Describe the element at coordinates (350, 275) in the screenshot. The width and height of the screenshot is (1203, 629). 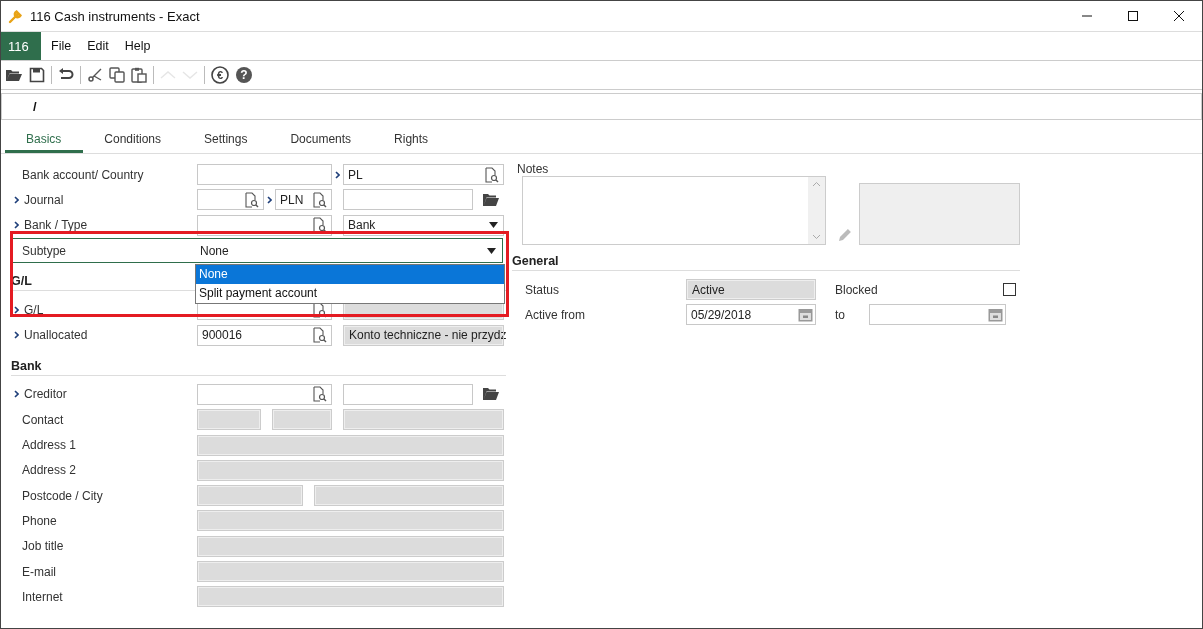
I see `dropdown-option: None` at that location.